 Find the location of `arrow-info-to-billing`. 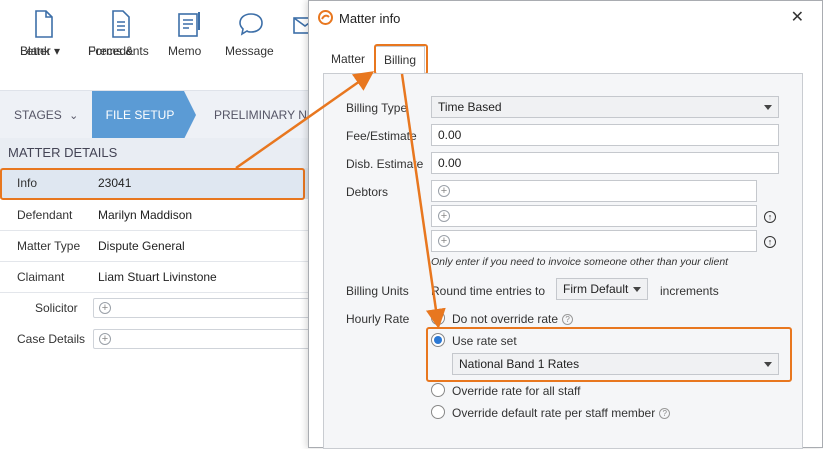

arrow-info-to-billing is located at coordinates (305, 120).